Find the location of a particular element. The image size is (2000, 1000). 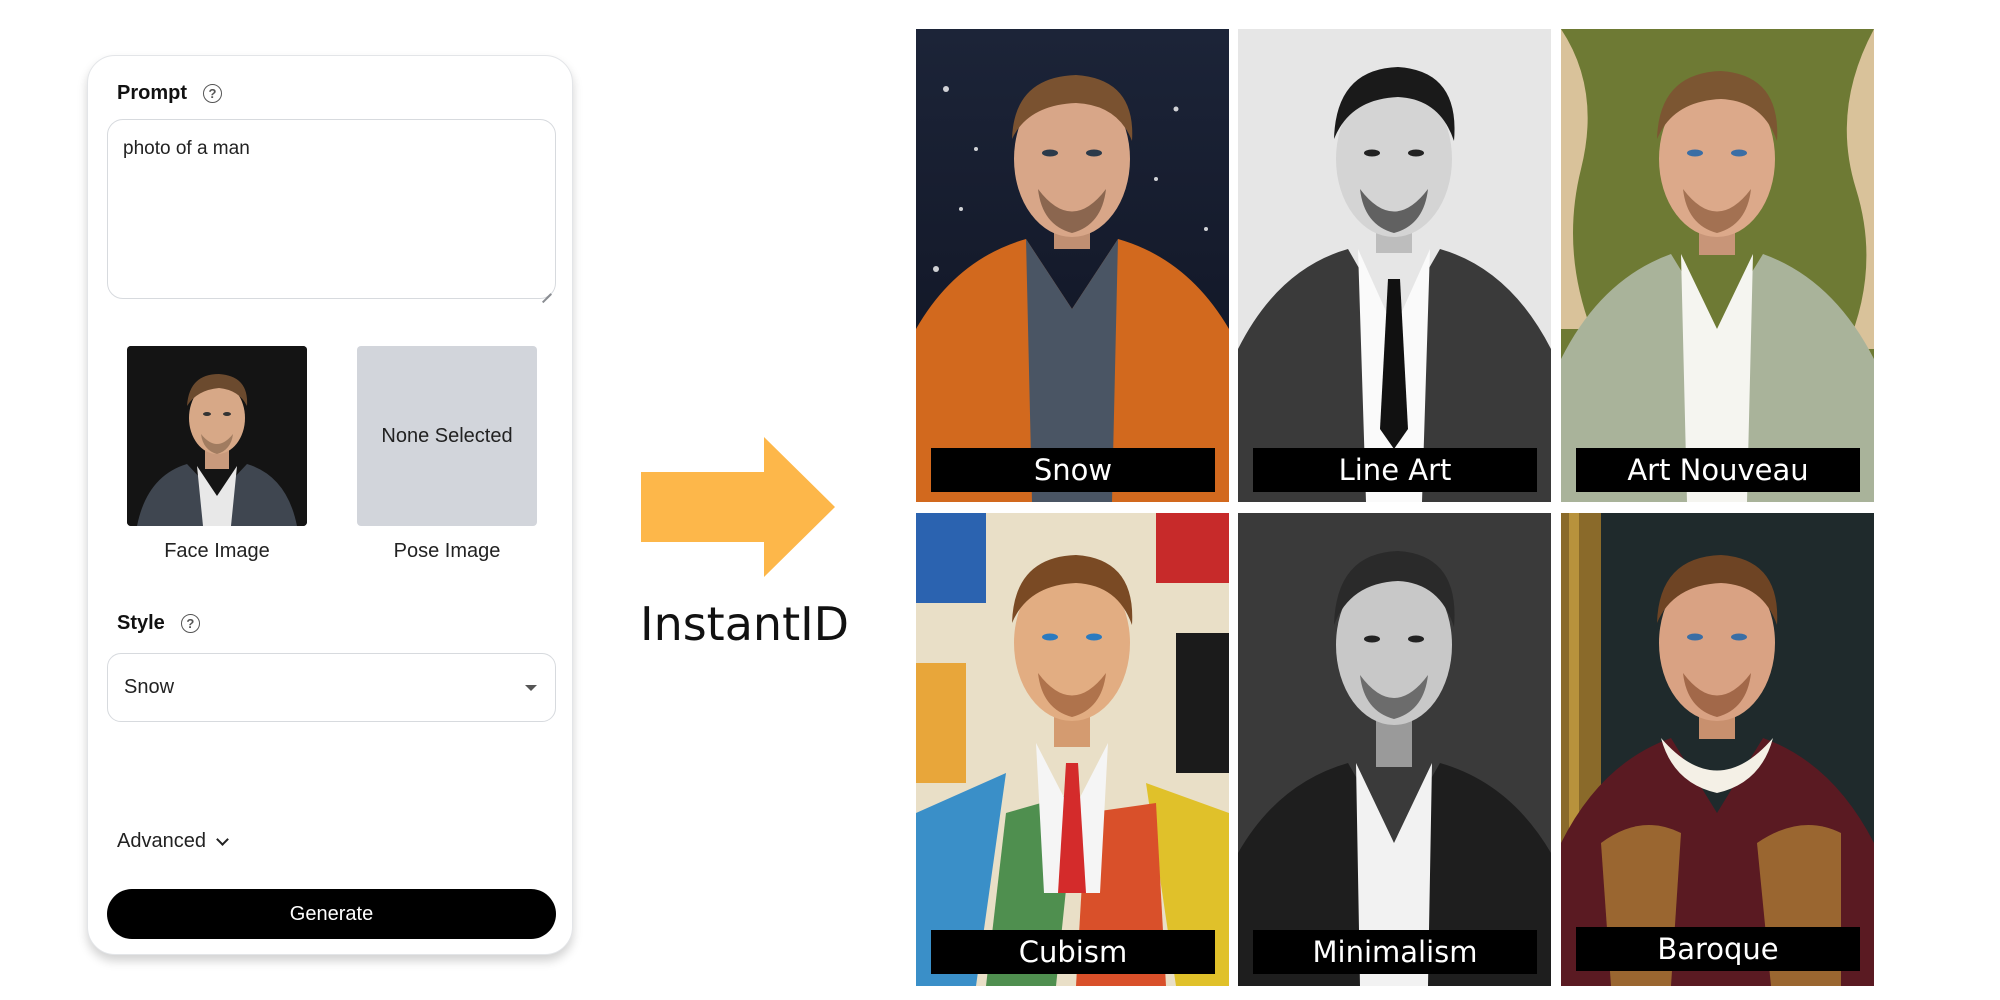

gallery-tile-minimalism: Minimalism is located at coordinates (1394, 749).